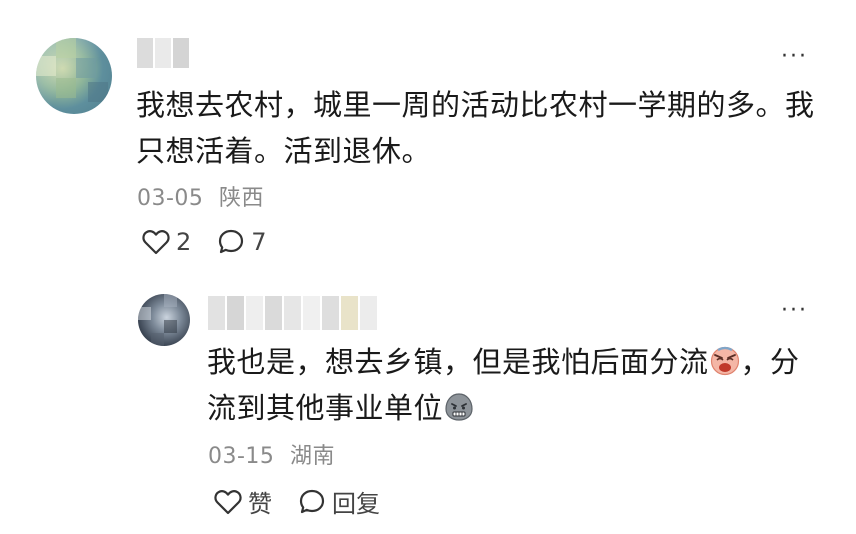  Describe the element at coordinates (297, 501) in the screenshot. I see `reply-actions: 赞 回复` at that location.